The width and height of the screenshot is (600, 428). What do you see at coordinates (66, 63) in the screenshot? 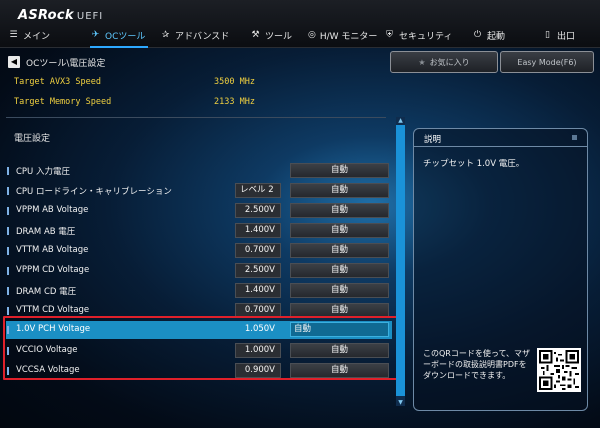
I see `breadcrumb-text: OCツール\電圧設定` at bounding box center [66, 63].